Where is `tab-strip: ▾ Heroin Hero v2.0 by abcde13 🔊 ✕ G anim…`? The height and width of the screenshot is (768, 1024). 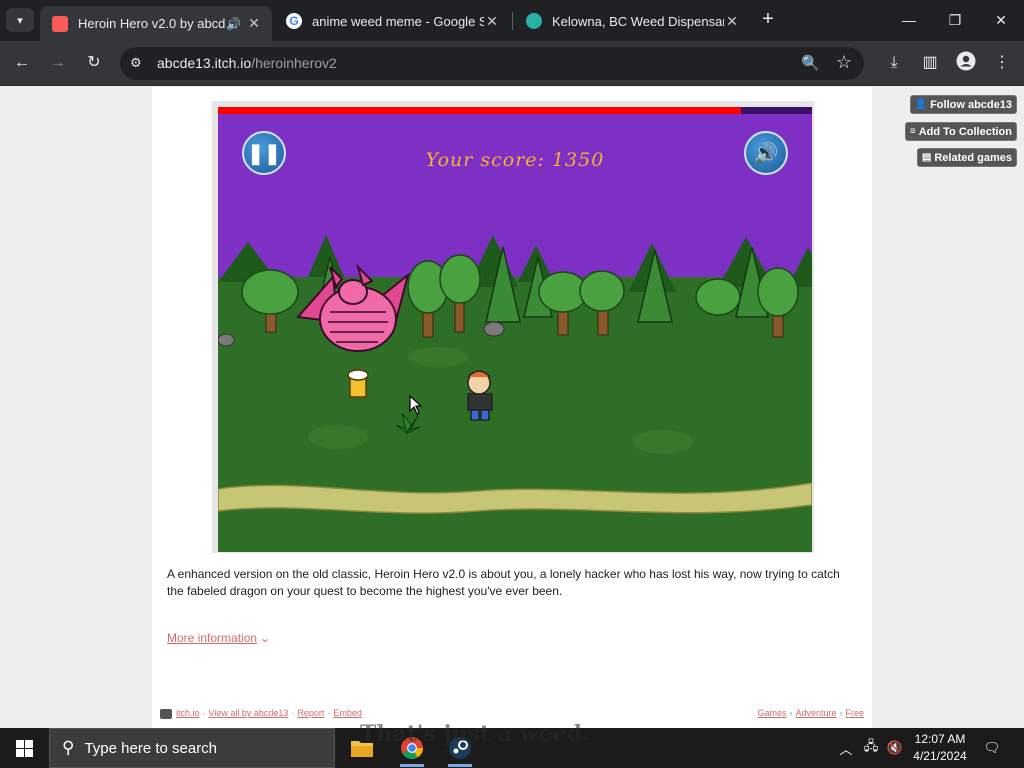
tab-strip: ▾ Heroin Hero v2.0 by abcde13 🔊 ✕ G anim… is located at coordinates (512, 20).